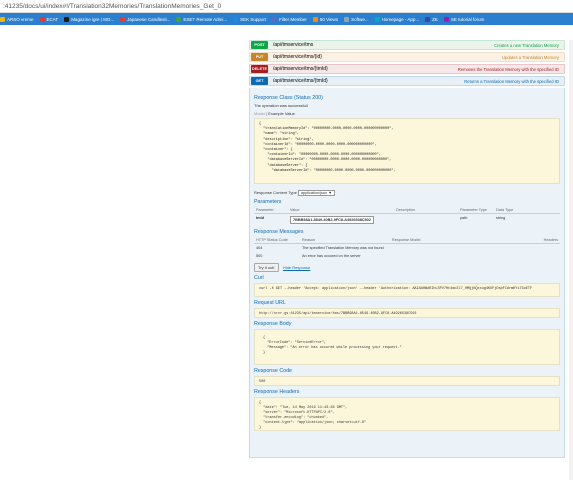 This screenshot has width=573, height=480. Describe the element at coordinates (268, 202) in the screenshot. I see `parameters-title: Parameters` at that location.